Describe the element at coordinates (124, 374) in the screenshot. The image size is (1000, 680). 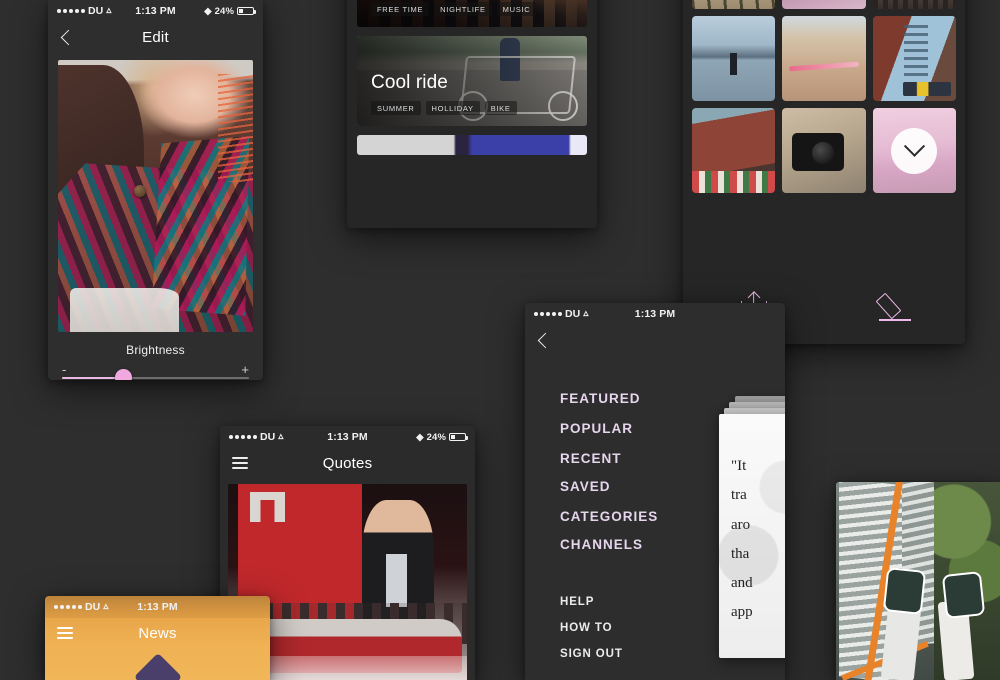
I see `slider-thumb` at that location.